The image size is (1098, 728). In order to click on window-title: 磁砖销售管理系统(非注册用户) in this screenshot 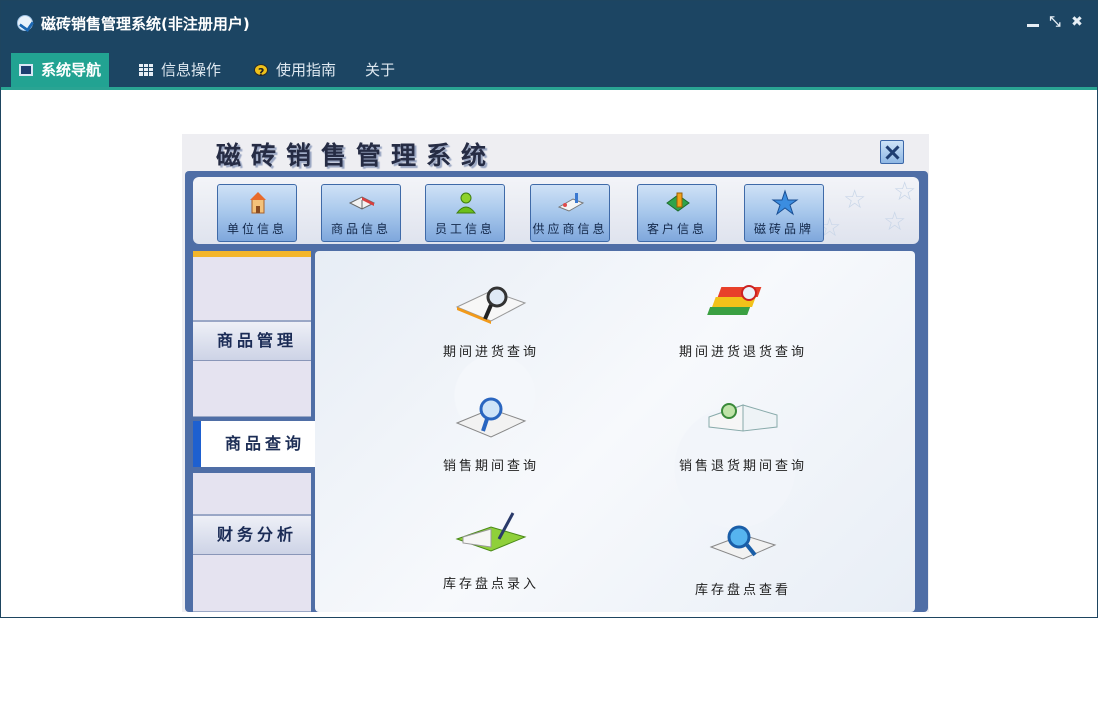, I will do `click(145, 24)`.